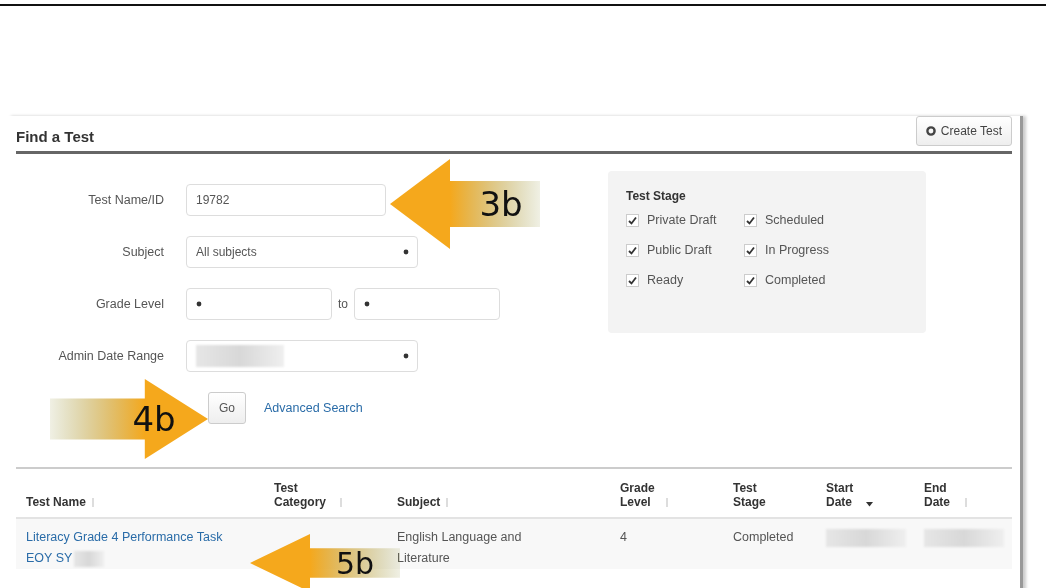  Describe the element at coordinates (129, 304) in the screenshot. I see `field-label: Grade Level` at that location.